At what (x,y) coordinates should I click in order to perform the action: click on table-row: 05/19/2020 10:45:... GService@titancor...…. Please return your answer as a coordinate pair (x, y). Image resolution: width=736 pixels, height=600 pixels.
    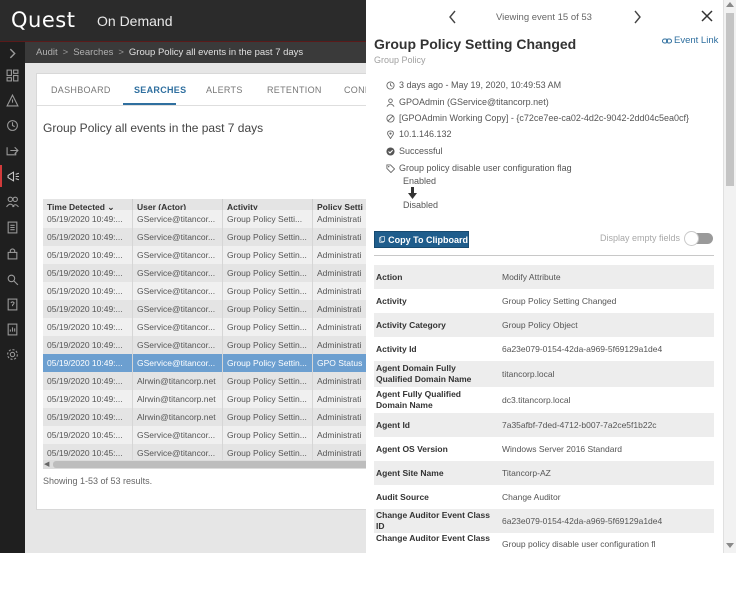
    Looking at the image, I should click on (210, 435).